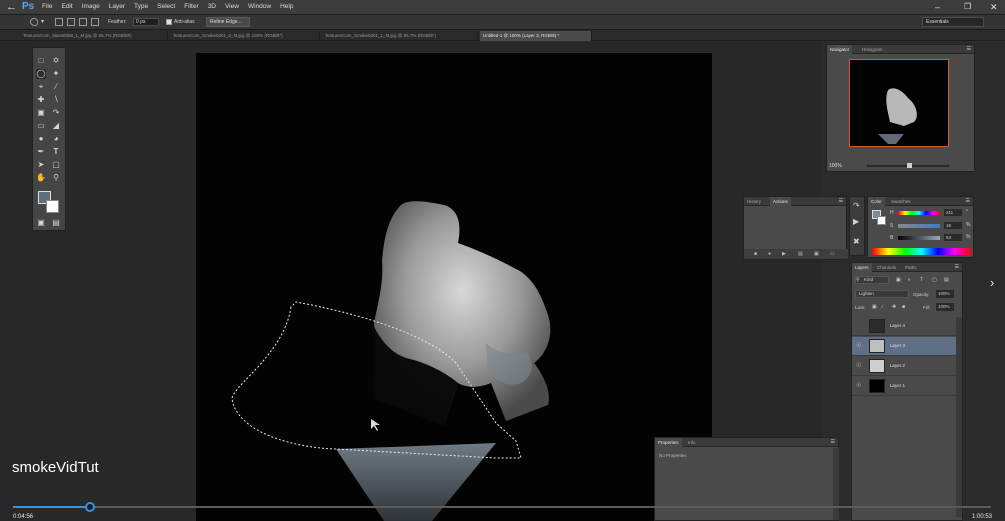 The width and height of the screenshot is (1005, 521). What do you see at coordinates (835, 166) in the screenshot?
I see `navigator-zoom: 100%` at bounding box center [835, 166].